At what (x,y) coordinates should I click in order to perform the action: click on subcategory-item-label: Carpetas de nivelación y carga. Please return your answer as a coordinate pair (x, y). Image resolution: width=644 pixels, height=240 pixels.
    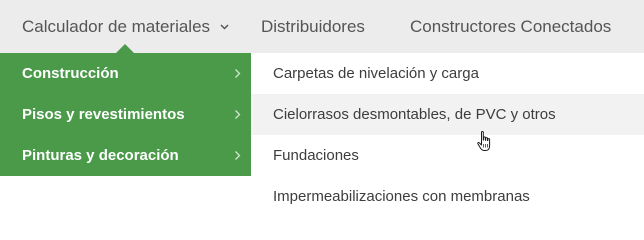
    Looking at the image, I should click on (376, 73).